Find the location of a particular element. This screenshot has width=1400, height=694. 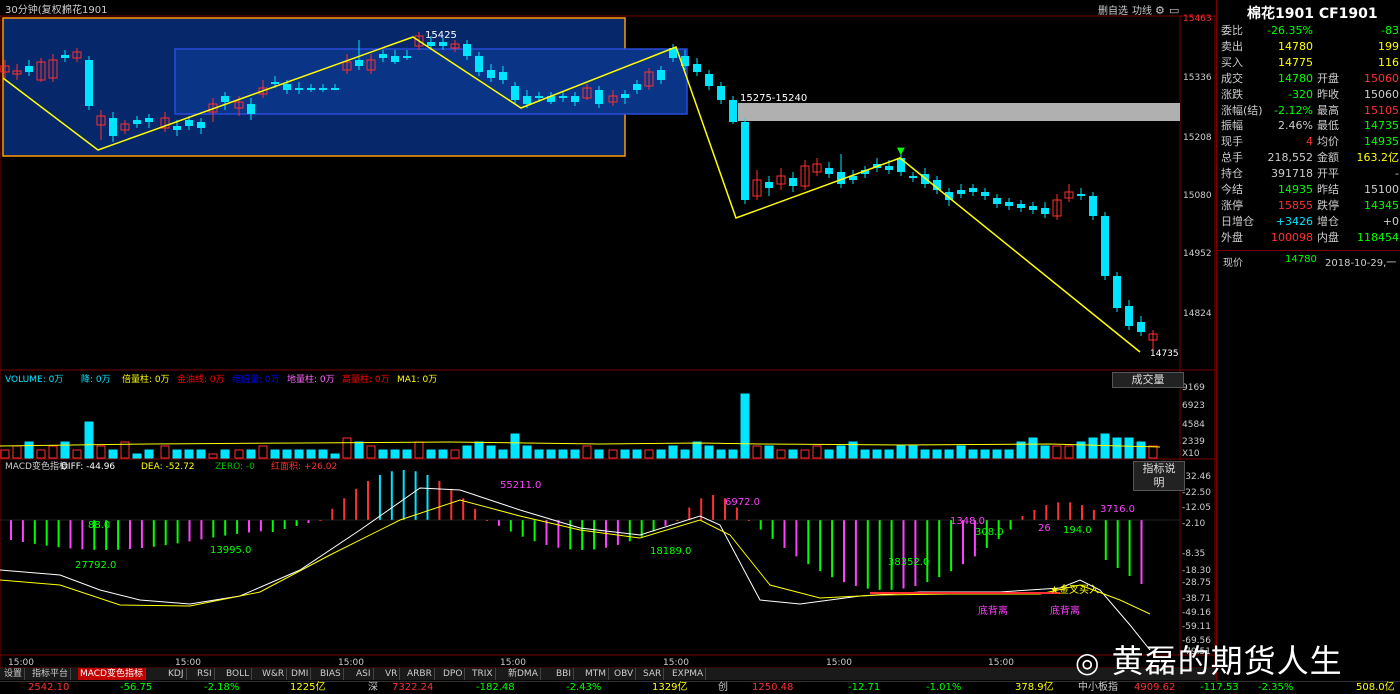

quote-value: 4 is located at coordinates (1309, 142).